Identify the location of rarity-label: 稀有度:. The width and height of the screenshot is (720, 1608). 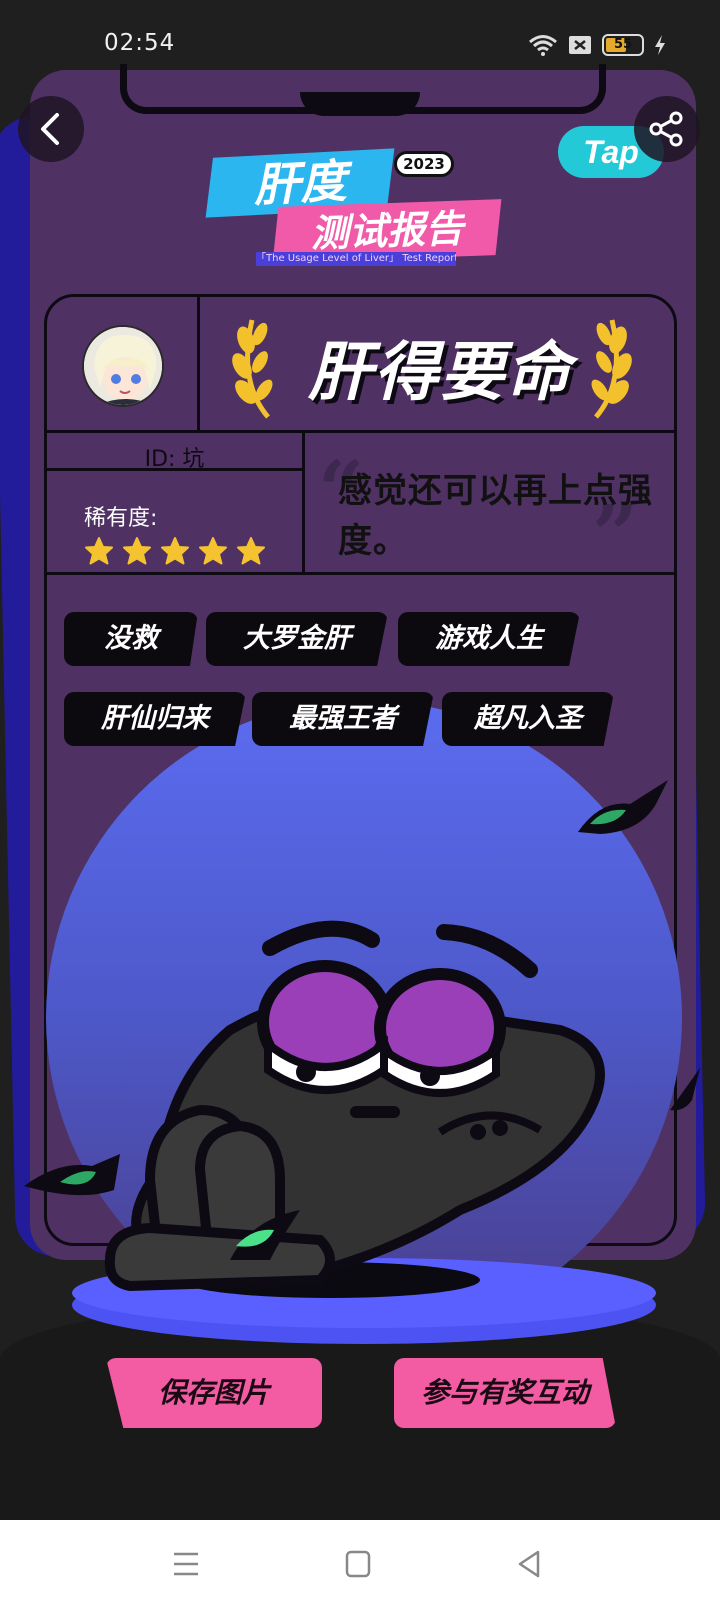
(121, 518).